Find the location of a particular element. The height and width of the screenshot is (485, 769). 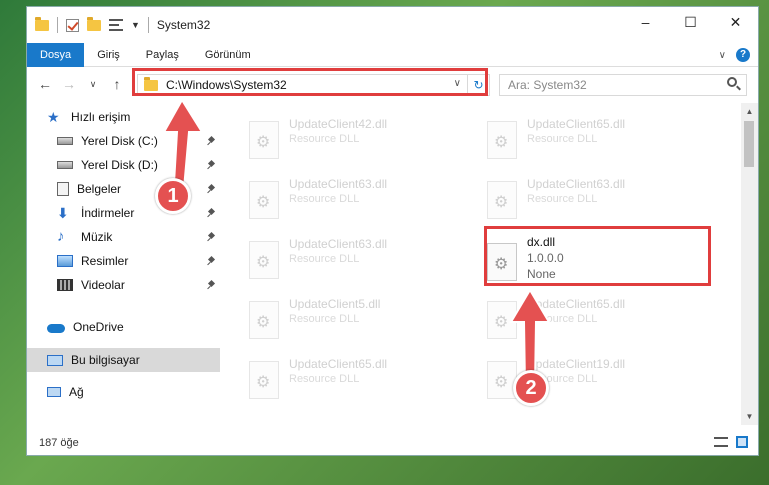

file-highlight-box is located at coordinates (597, 256).